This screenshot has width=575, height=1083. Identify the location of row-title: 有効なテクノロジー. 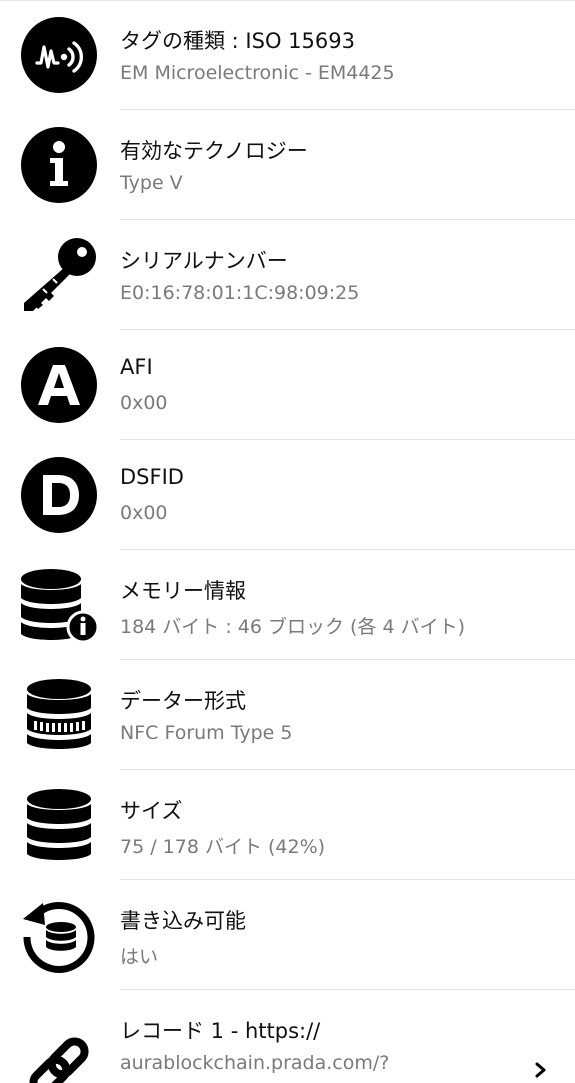
(214, 151).